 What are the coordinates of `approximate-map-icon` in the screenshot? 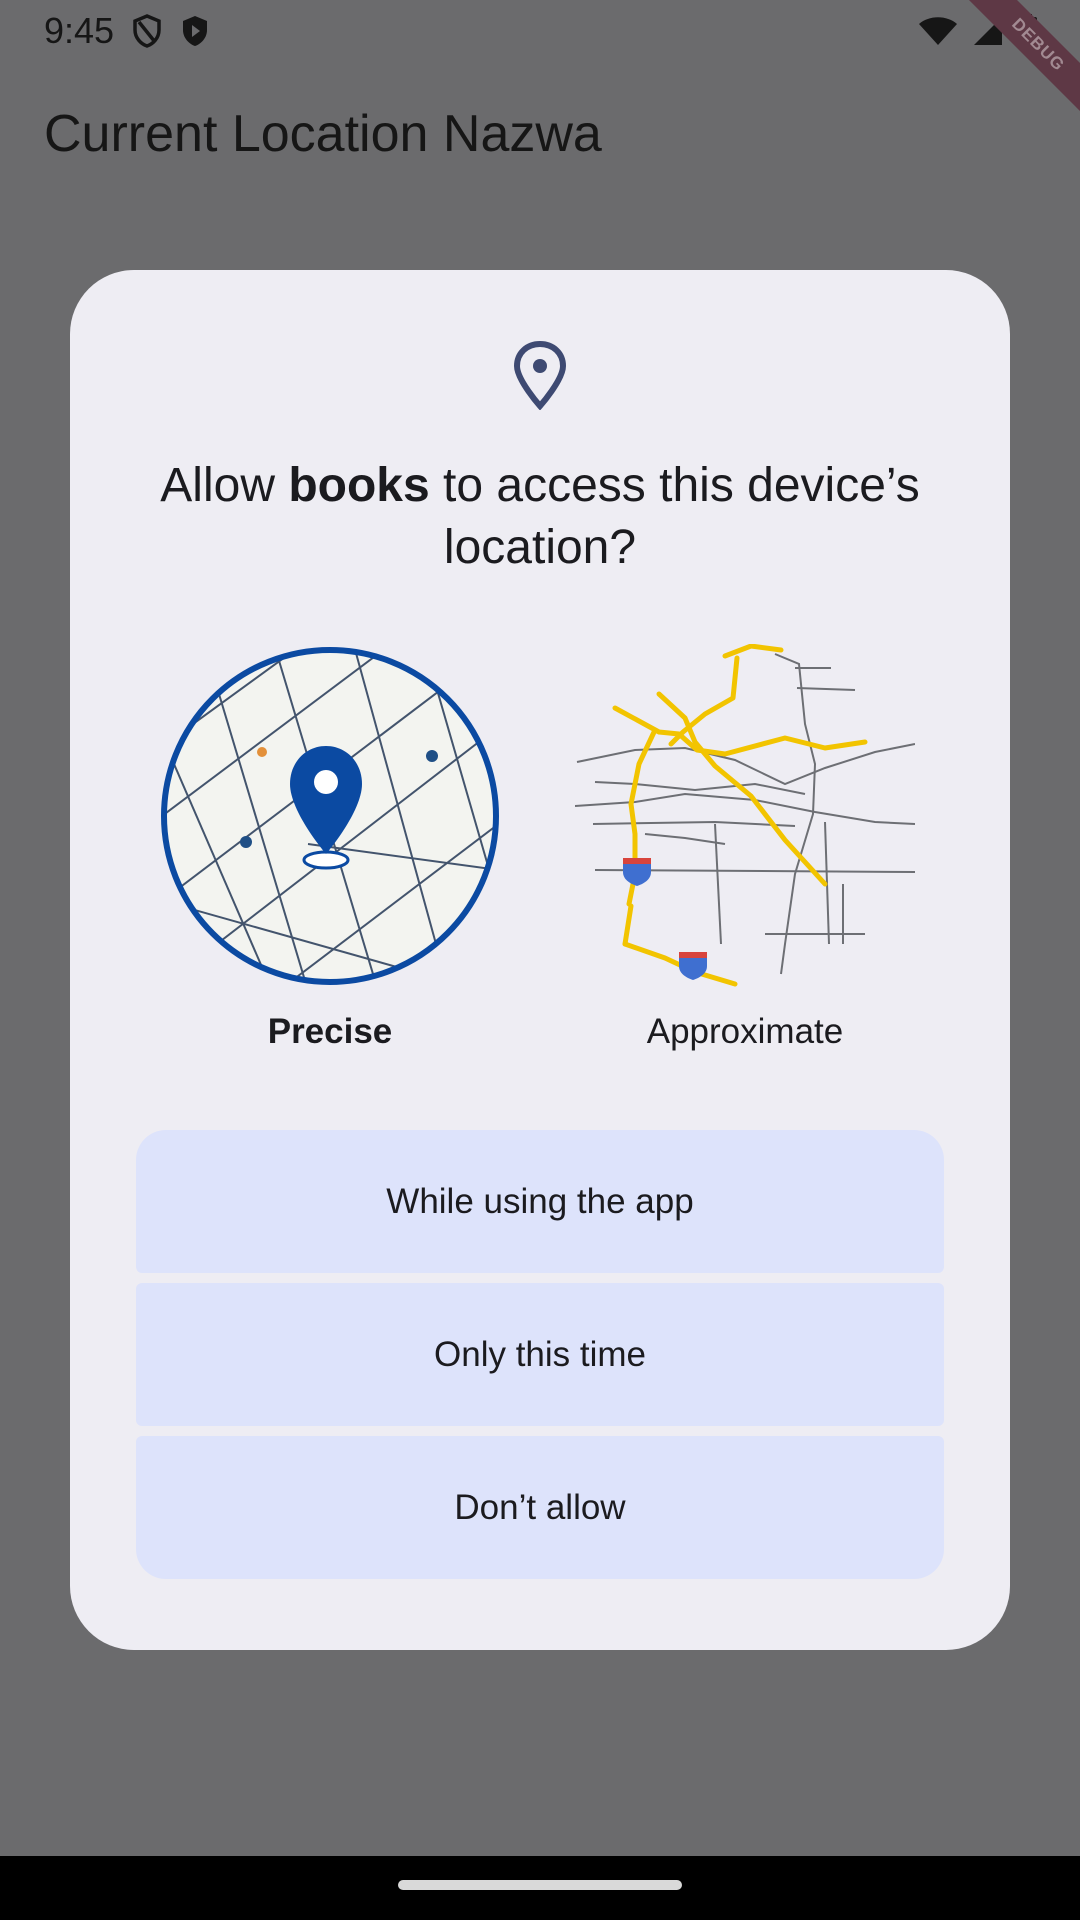 It's located at (745, 815).